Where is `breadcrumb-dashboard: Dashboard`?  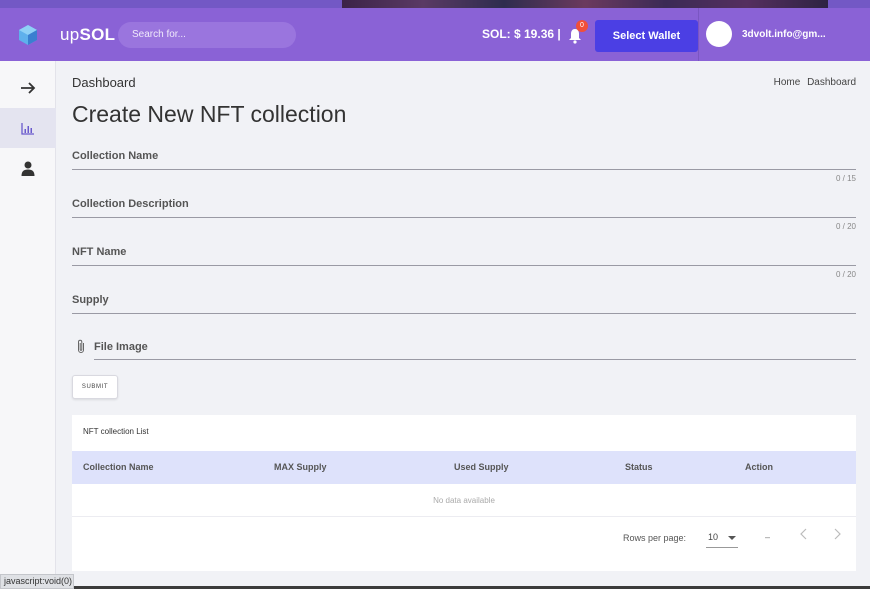
breadcrumb-dashboard: Dashboard is located at coordinates (831, 82).